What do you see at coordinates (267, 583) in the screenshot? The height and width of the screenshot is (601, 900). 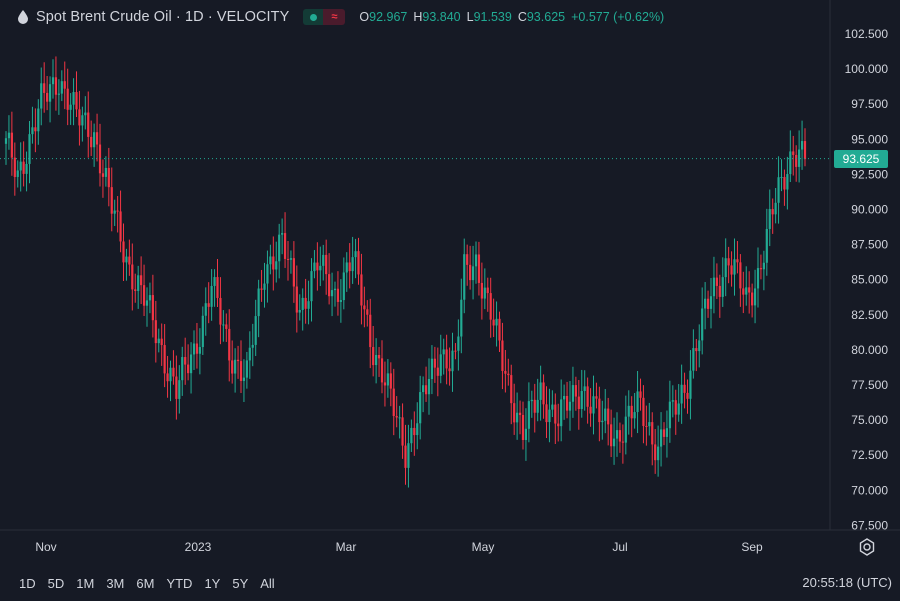 I see `range-button-all: All` at bounding box center [267, 583].